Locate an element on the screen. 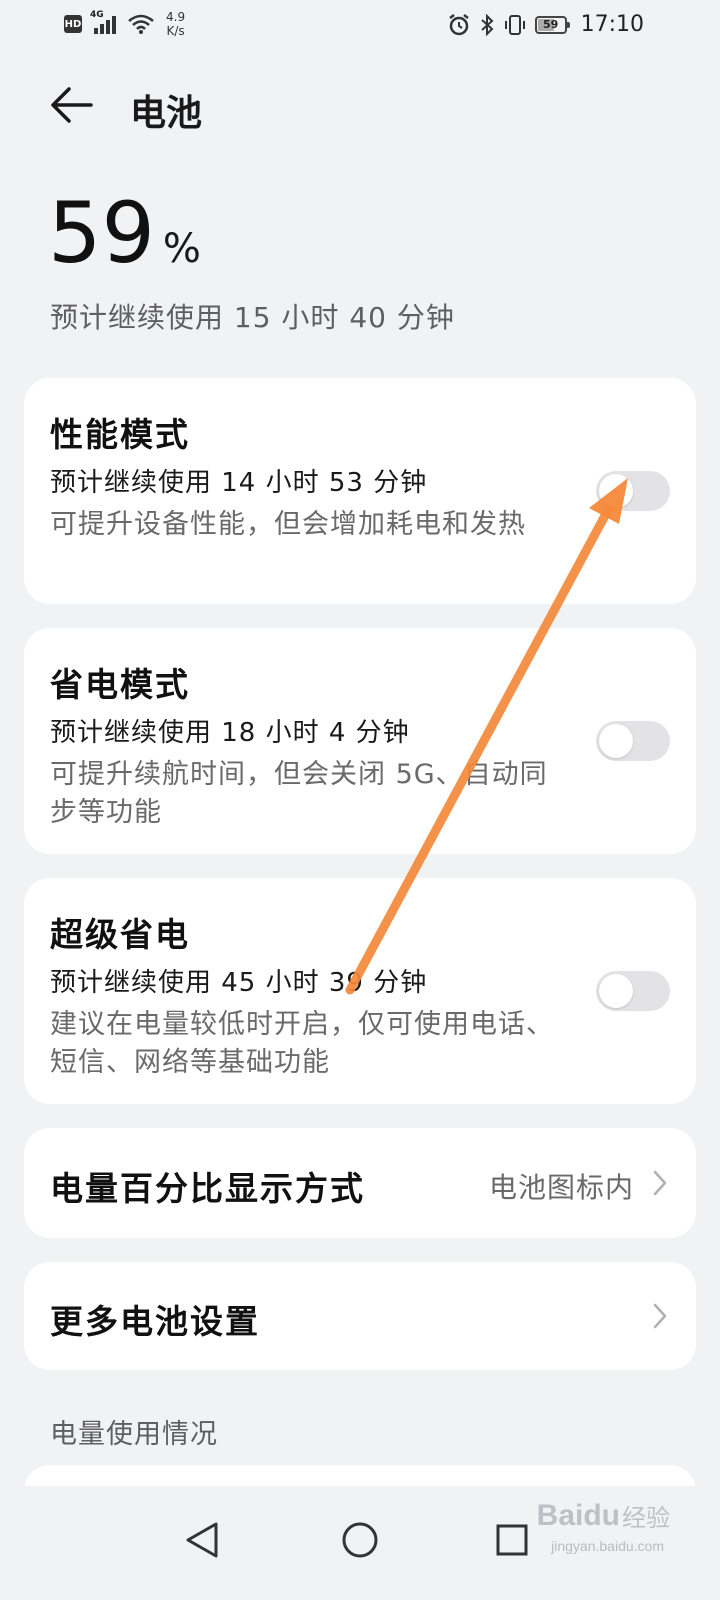 This screenshot has height=1600, width=720. circle-home-icon is located at coordinates (360, 1540).